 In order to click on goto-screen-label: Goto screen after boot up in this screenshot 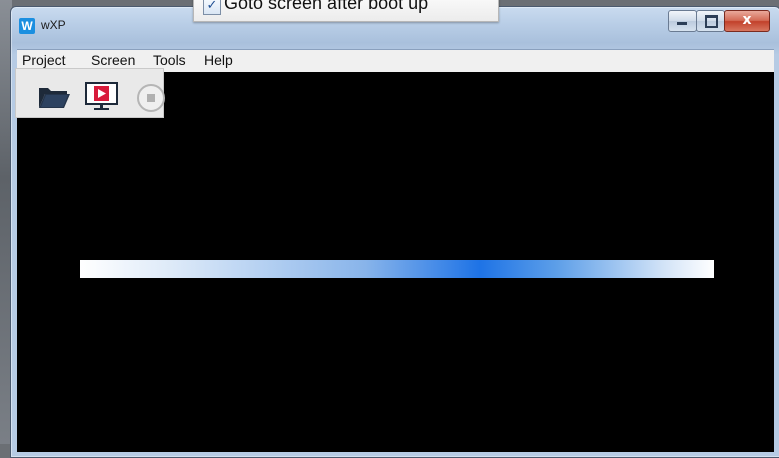, I will do `click(326, 7)`.